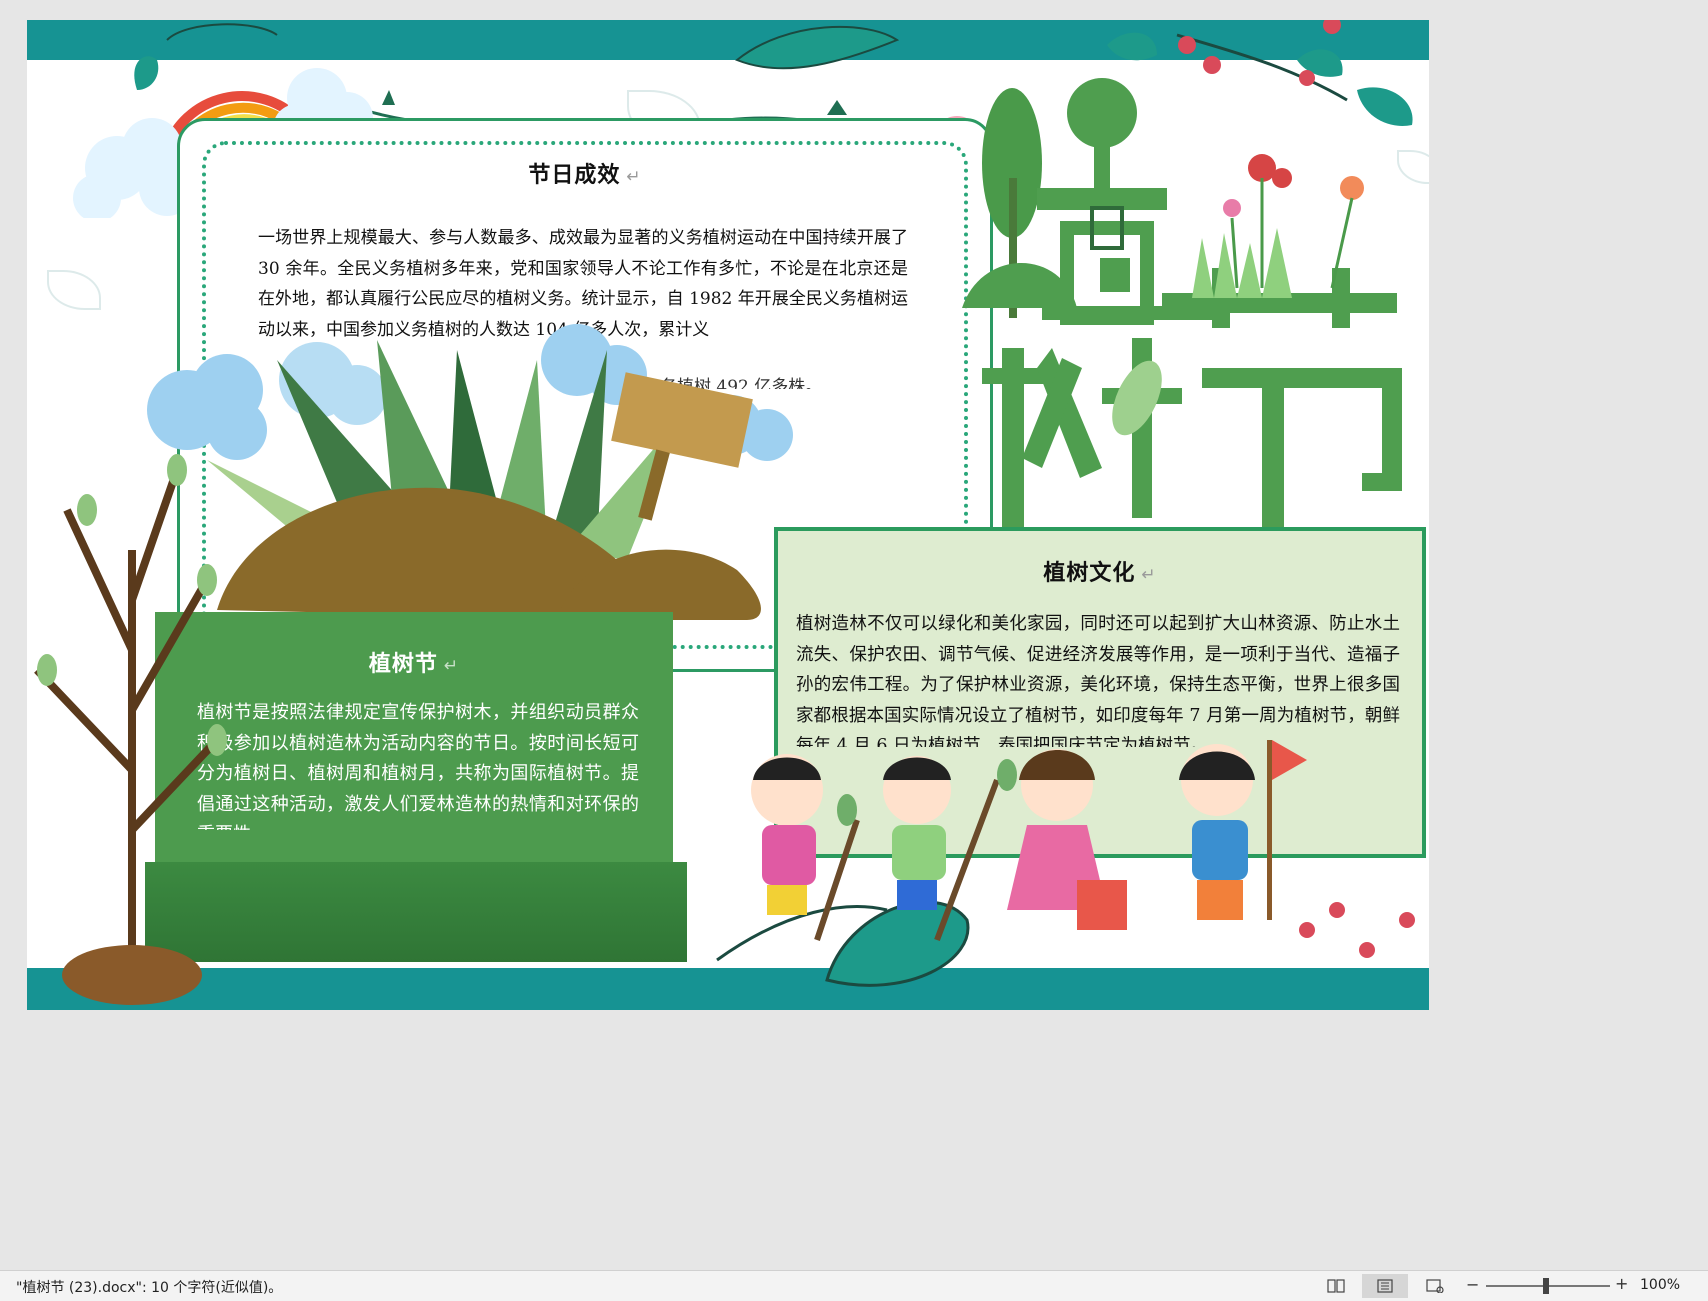  What do you see at coordinates (130, 729) in the screenshot?
I see `tree-illustration` at bounding box center [130, 729].